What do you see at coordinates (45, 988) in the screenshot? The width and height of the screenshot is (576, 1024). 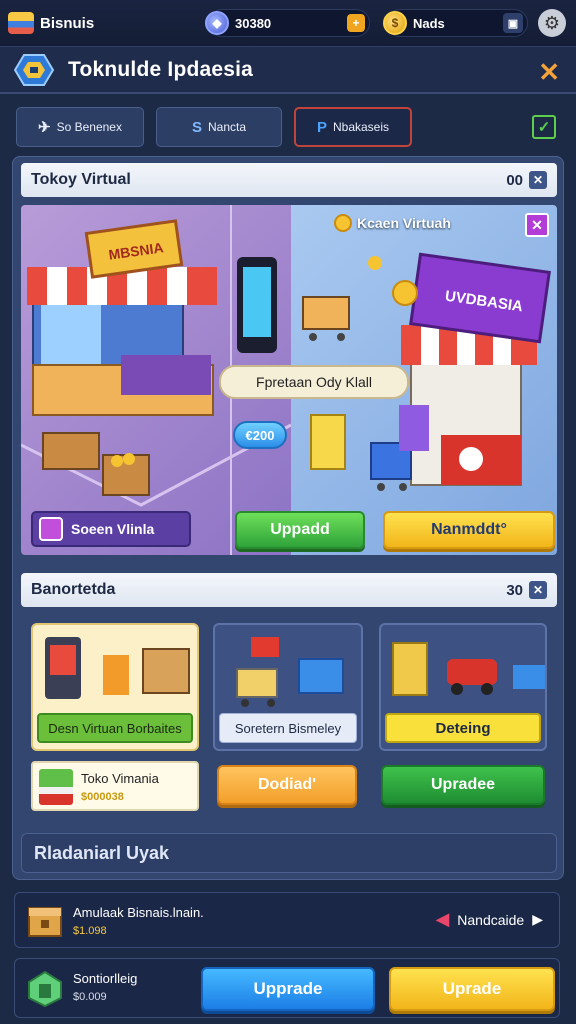 I see `building-icon` at bounding box center [45, 988].